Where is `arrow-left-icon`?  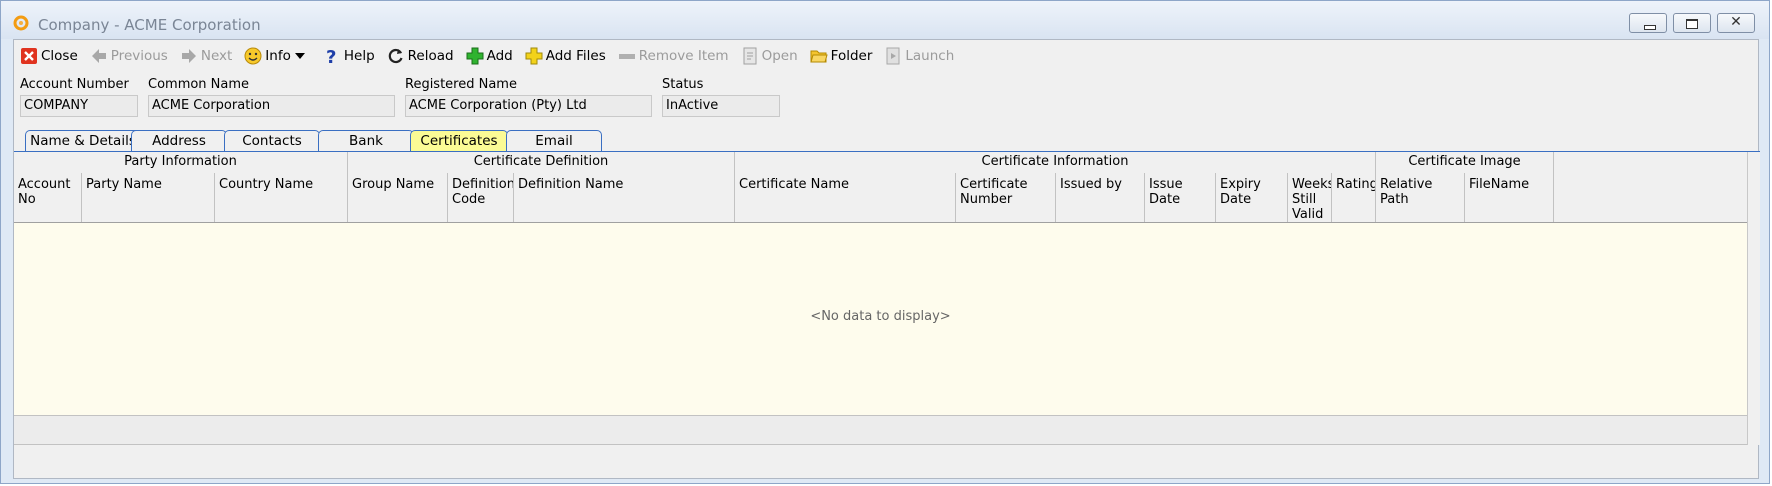
arrow-left-icon is located at coordinates (98, 56).